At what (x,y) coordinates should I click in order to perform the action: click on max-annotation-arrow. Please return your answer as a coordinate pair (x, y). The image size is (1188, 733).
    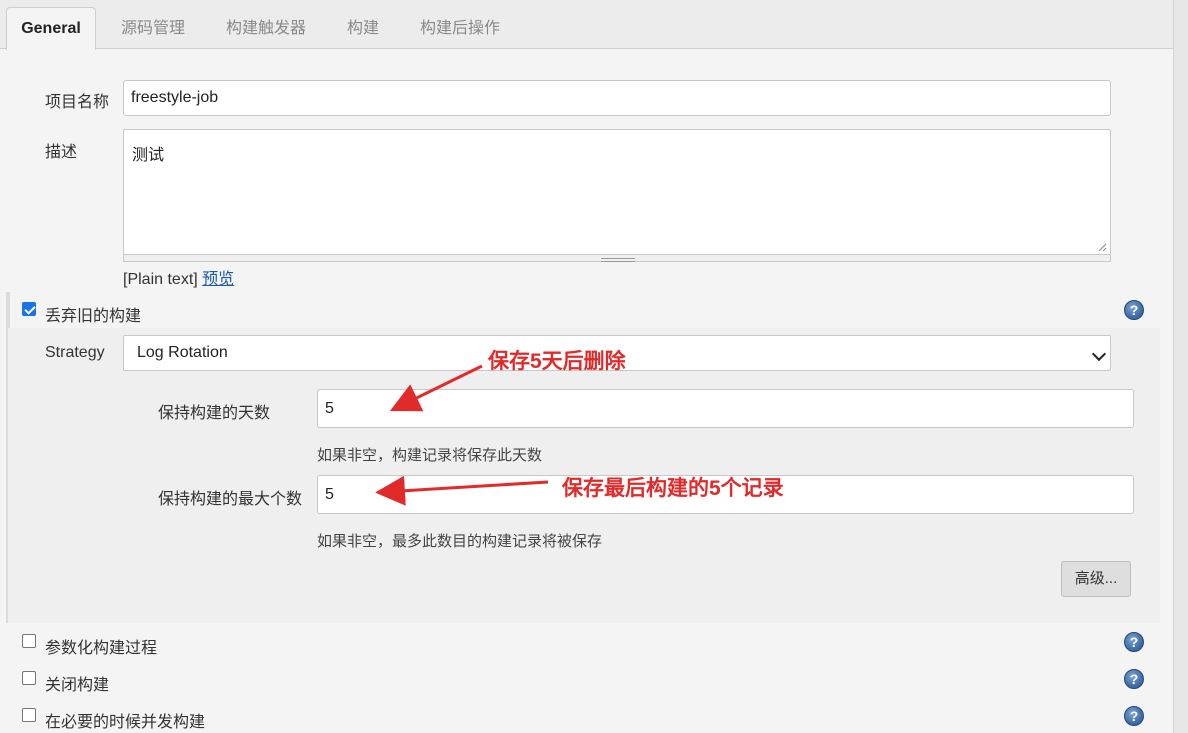
    Looking at the image, I should click on (462, 490).